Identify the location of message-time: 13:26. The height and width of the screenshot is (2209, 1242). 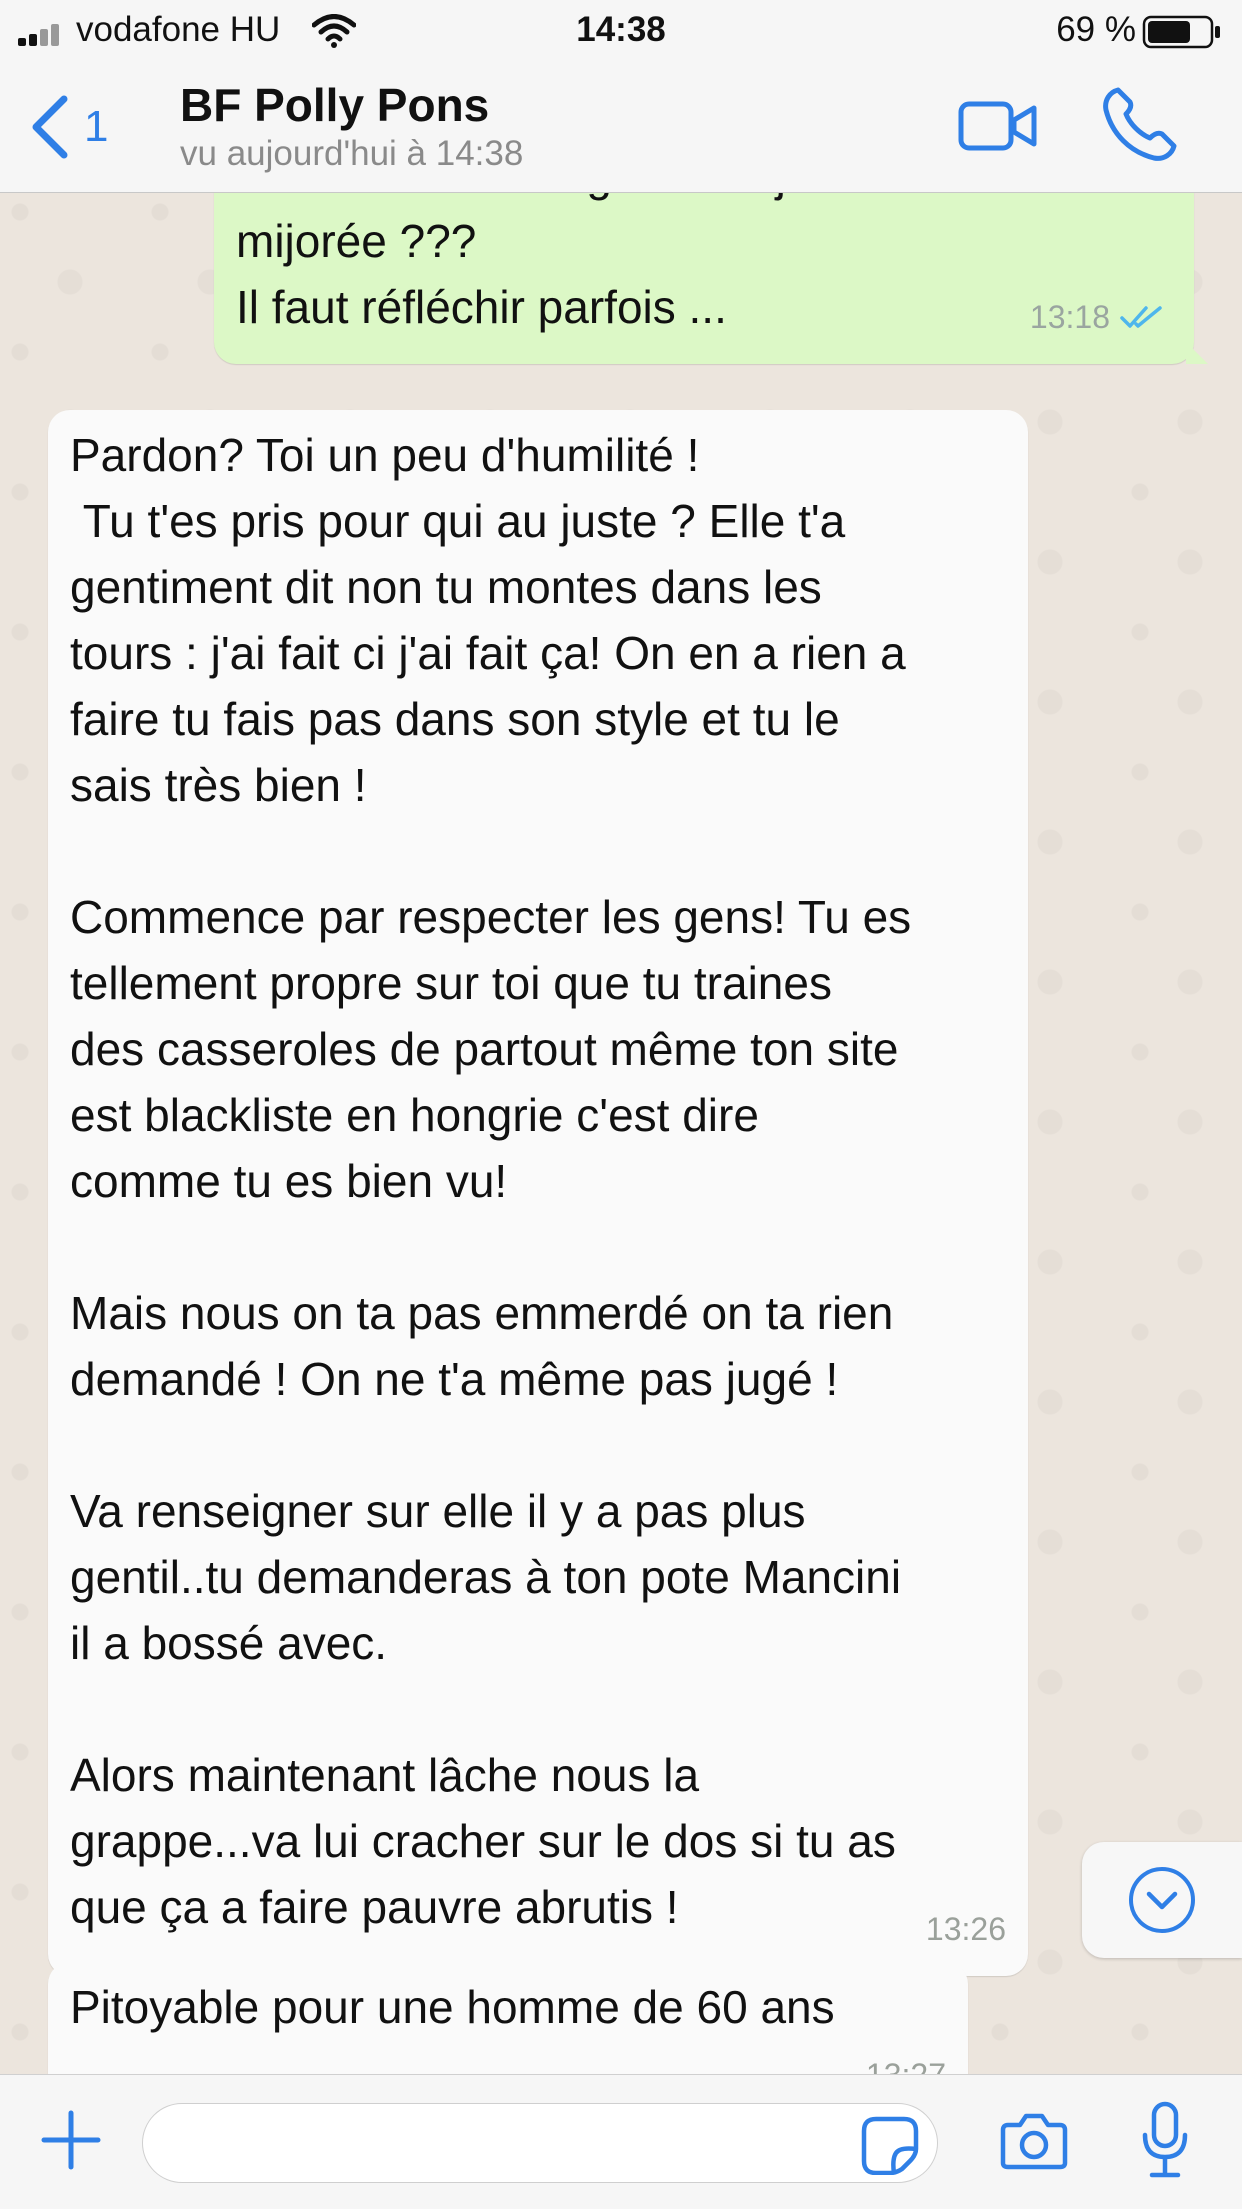
(965, 1929).